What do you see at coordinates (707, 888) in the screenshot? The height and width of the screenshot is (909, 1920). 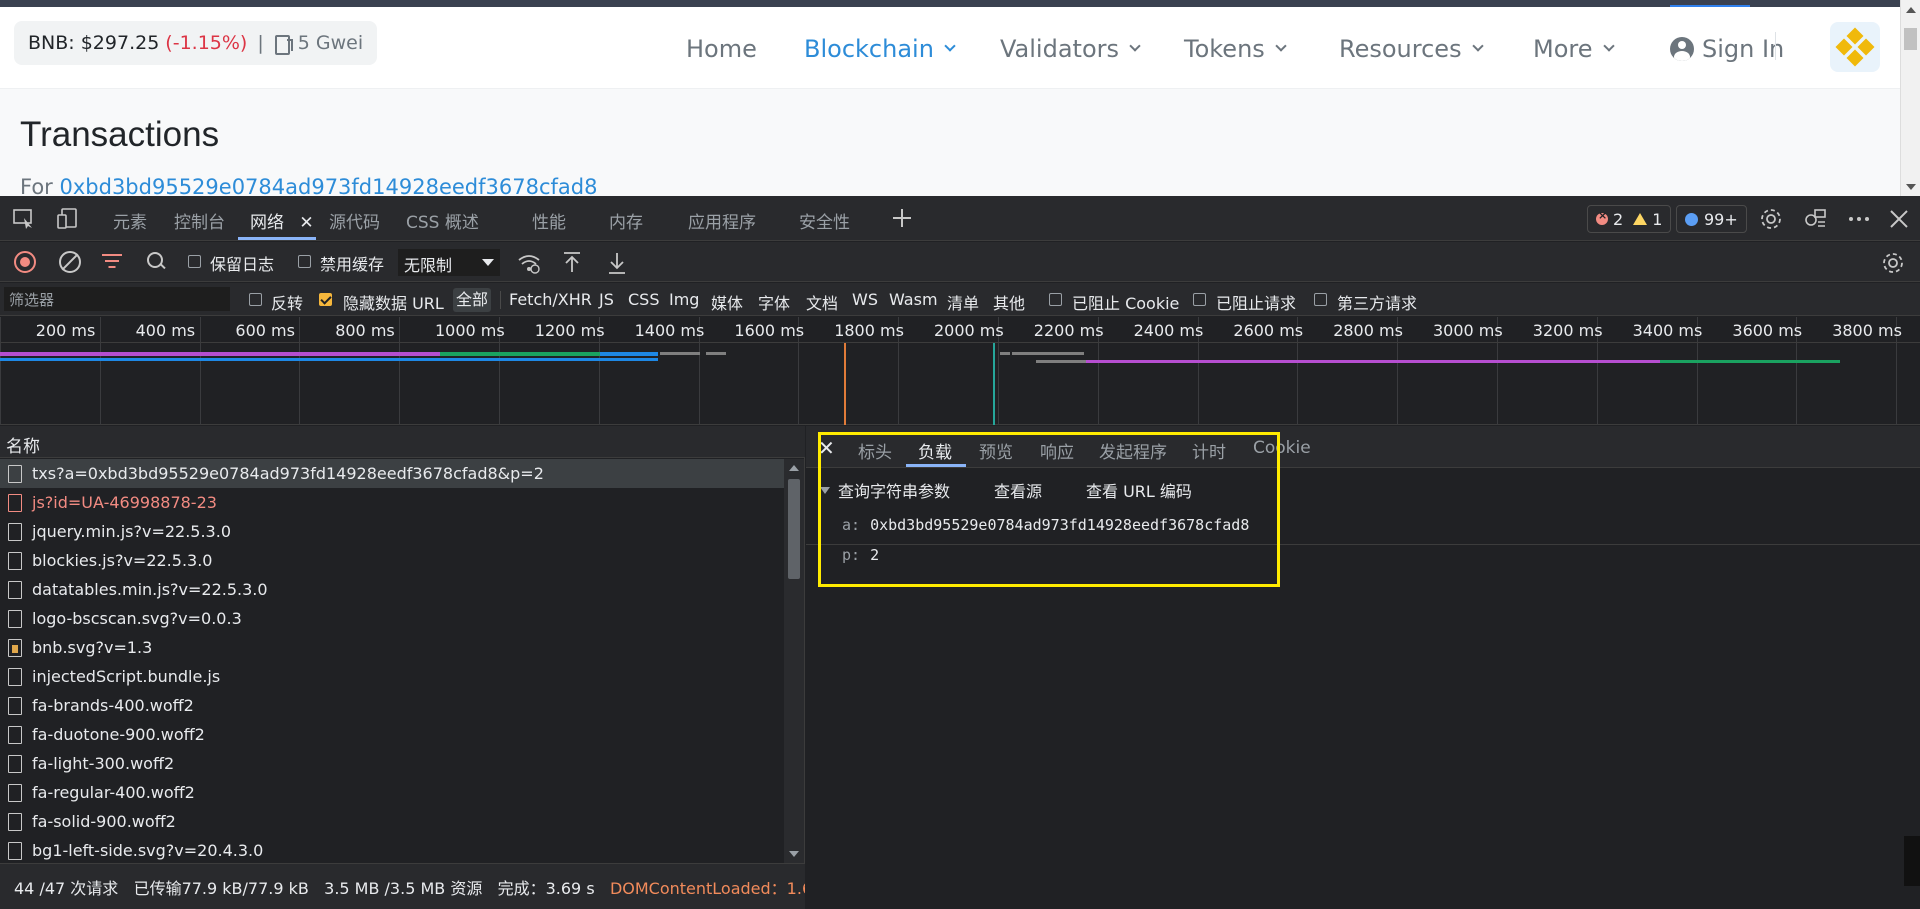 I see `dom-content-loaded-time: DOMContentLoaded：1.69 s` at bounding box center [707, 888].